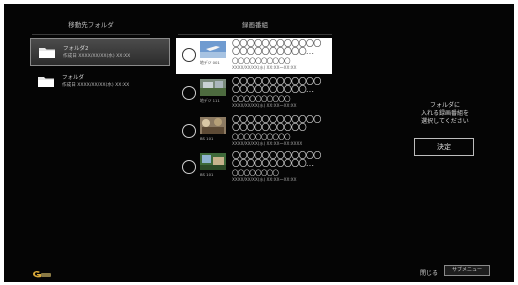 The height and width of the screenshot is (285, 518). I want to click on recording-title: 〇〇〇〇〇〇〇〇〇〇〇〇〇〇〇〇〇〇〇〇〇〇, so click(276, 123).